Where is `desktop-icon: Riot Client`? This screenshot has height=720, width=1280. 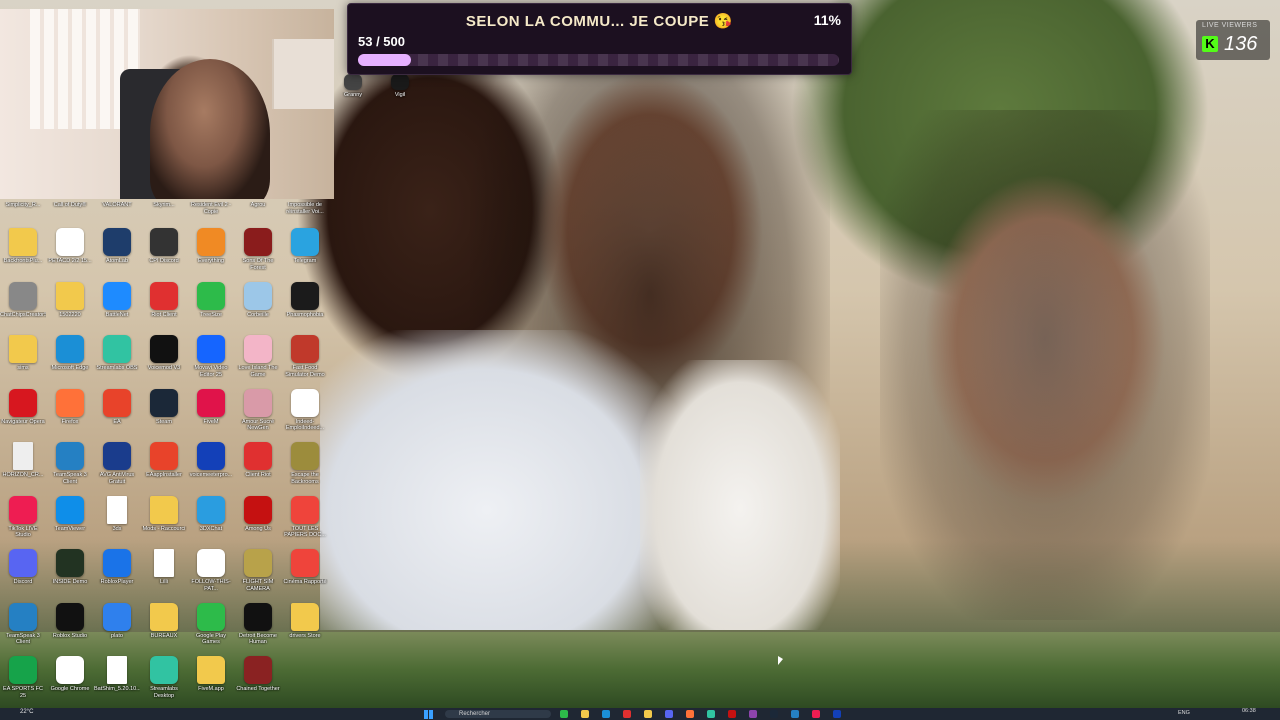 desktop-icon: Riot Client is located at coordinates (164, 307).